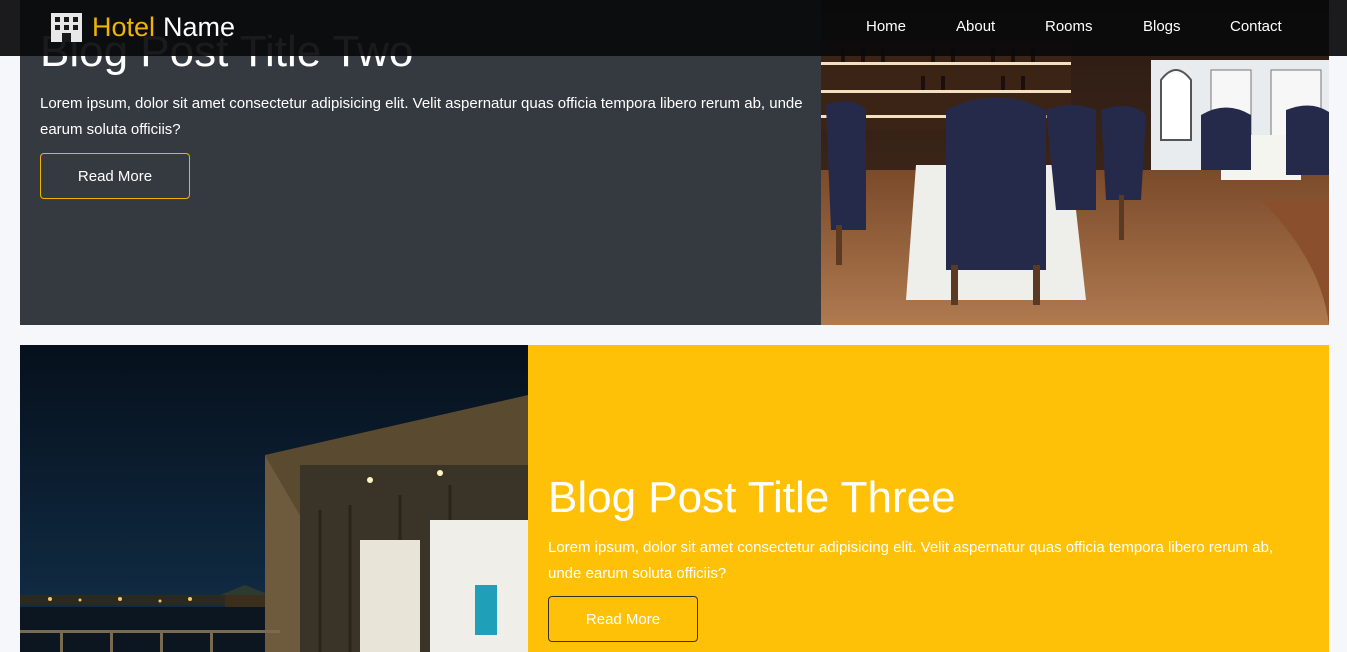  Describe the element at coordinates (124, 27) in the screenshot. I see `brand-name-accent: Hotel` at that location.